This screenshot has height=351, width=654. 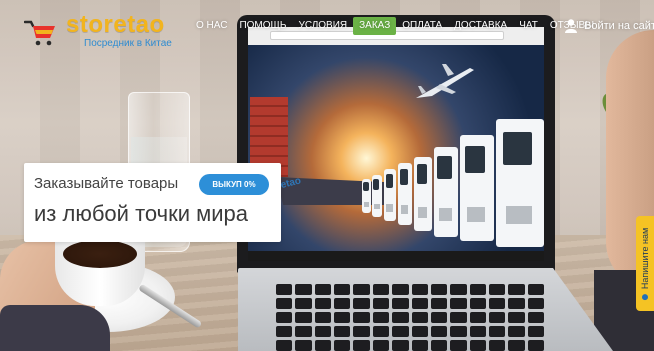 What do you see at coordinates (528, 26) in the screenshot?
I see `nav-item-chat: ЧАТ` at bounding box center [528, 26].